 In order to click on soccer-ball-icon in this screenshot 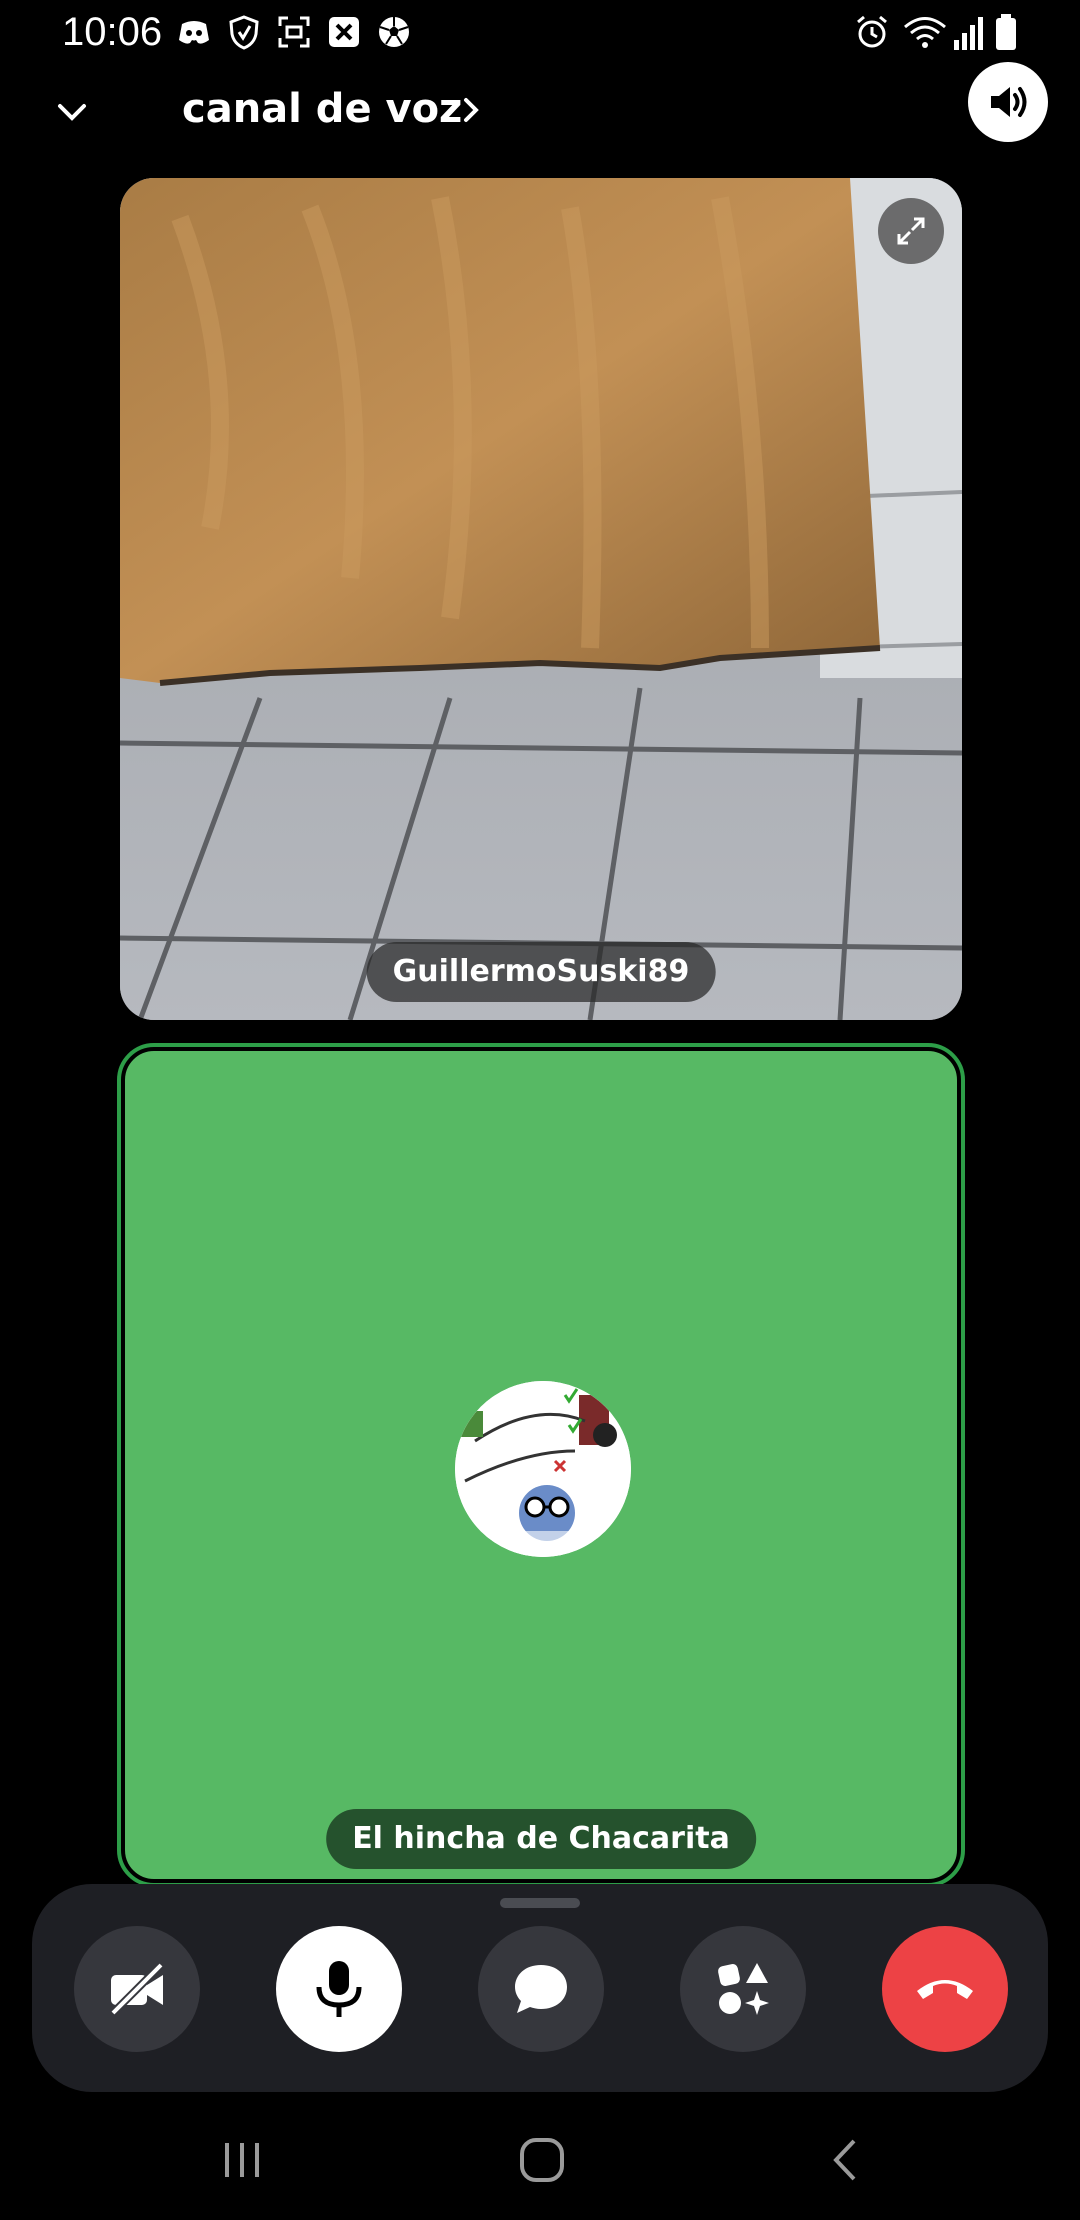, I will do `click(394, 32)`.